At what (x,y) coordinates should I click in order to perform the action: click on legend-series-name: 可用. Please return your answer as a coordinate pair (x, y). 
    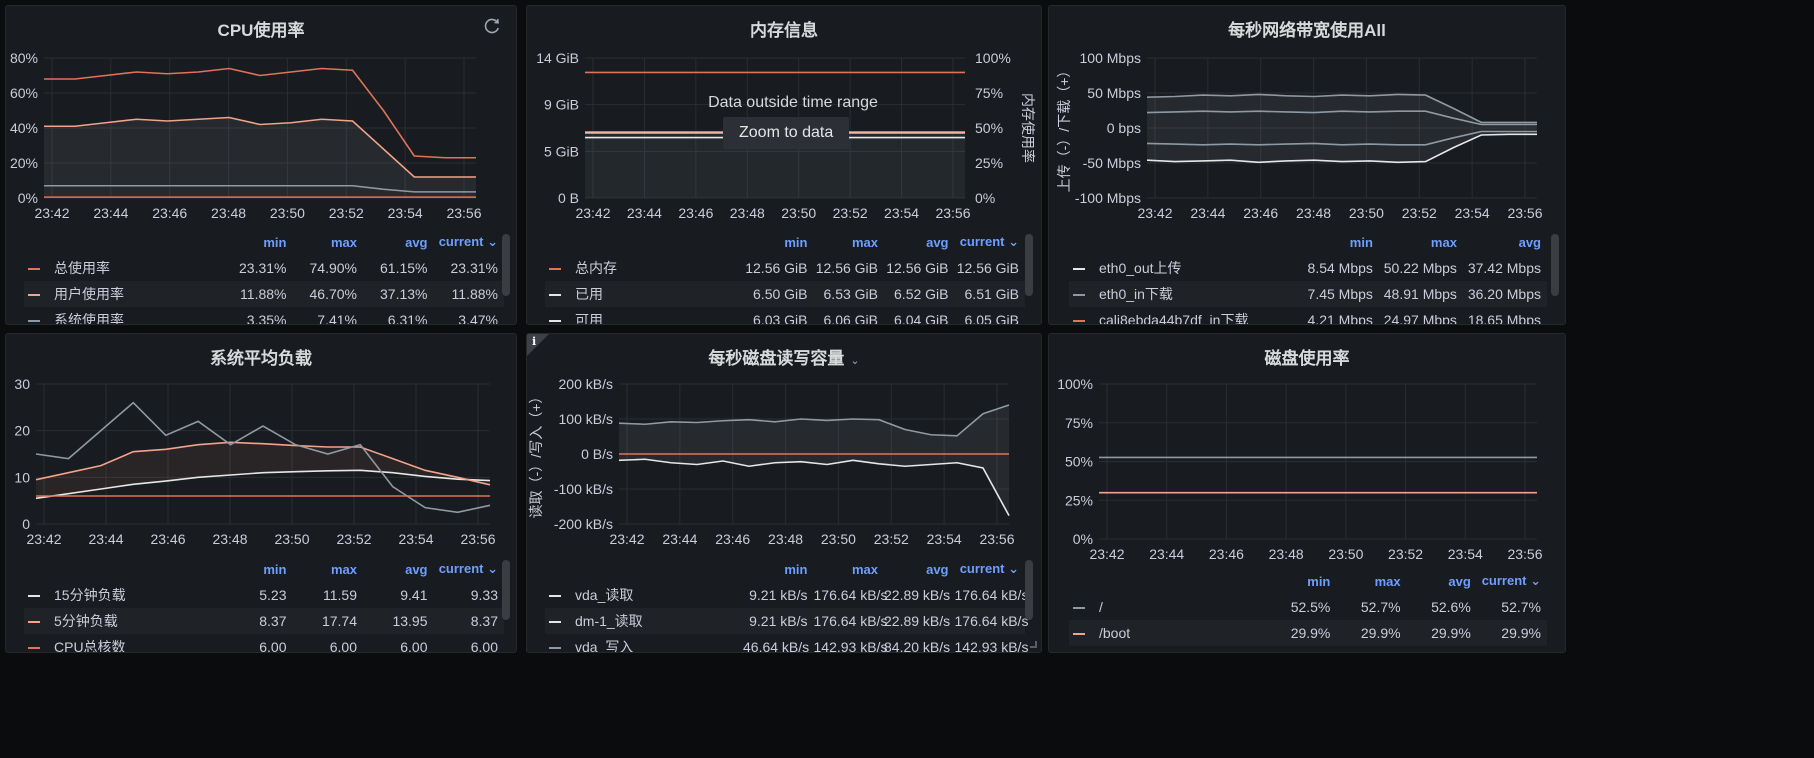
    Looking at the image, I should click on (644, 315).